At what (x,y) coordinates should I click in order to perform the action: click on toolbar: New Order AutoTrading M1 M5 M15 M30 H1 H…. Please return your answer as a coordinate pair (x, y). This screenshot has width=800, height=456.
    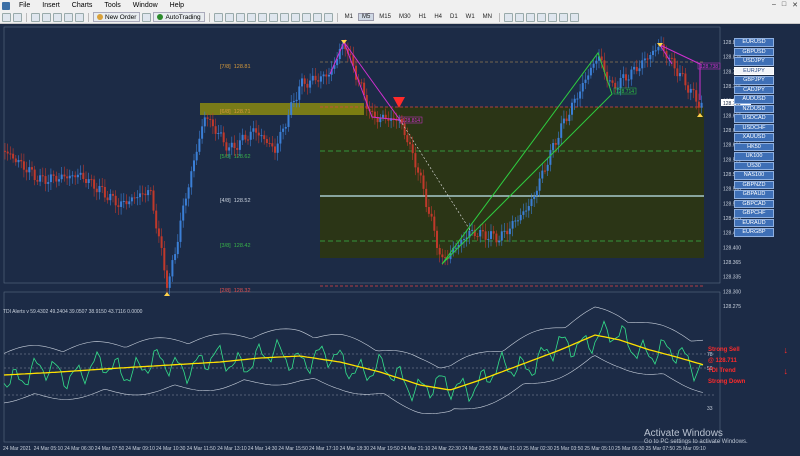
    Looking at the image, I should click on (400, 17).